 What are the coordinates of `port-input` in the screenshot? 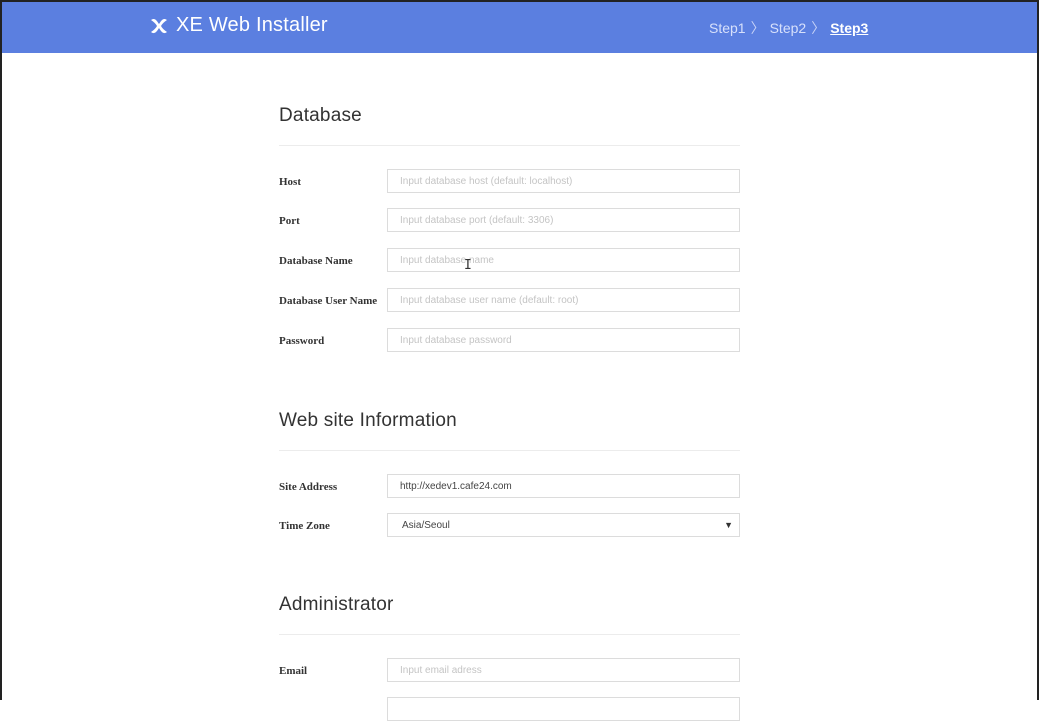 It's located at (563, 220).